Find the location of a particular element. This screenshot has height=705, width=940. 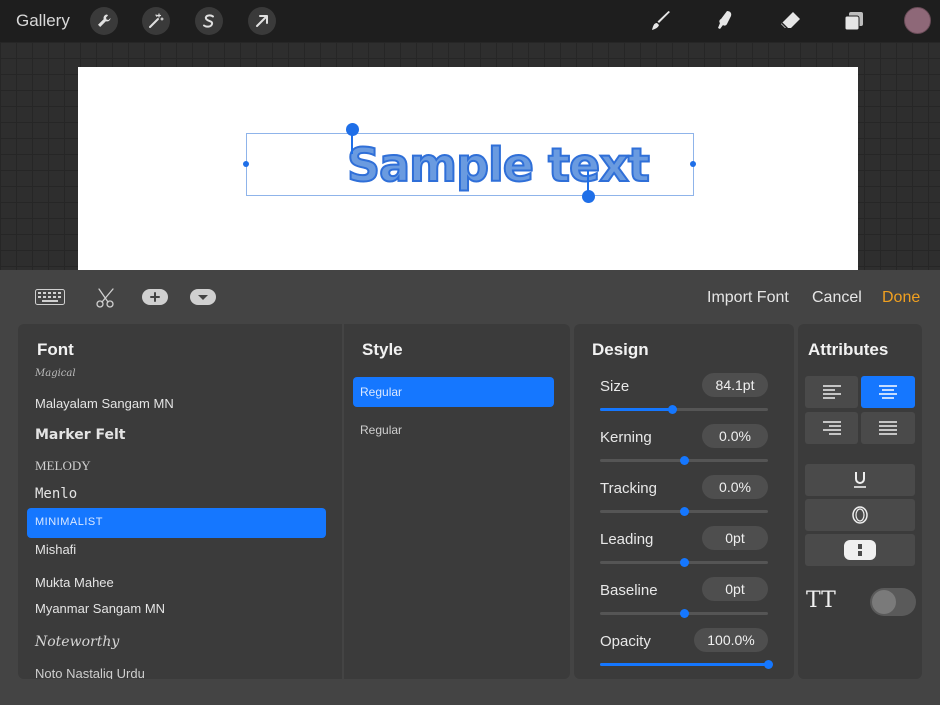

scissors-icon is located at coordinates (107, 298).